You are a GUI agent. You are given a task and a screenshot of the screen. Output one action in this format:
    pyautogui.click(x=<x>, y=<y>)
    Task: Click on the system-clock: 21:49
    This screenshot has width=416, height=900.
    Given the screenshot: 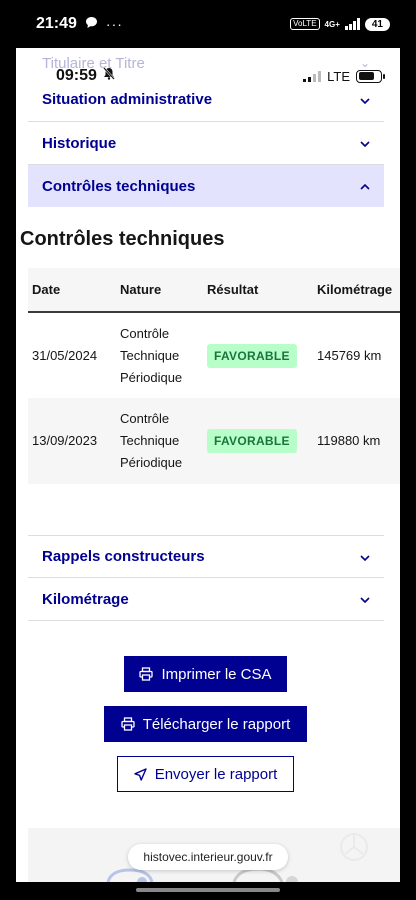 What is the action you would take?
    pyautogui.click(x=56, y=23)
    